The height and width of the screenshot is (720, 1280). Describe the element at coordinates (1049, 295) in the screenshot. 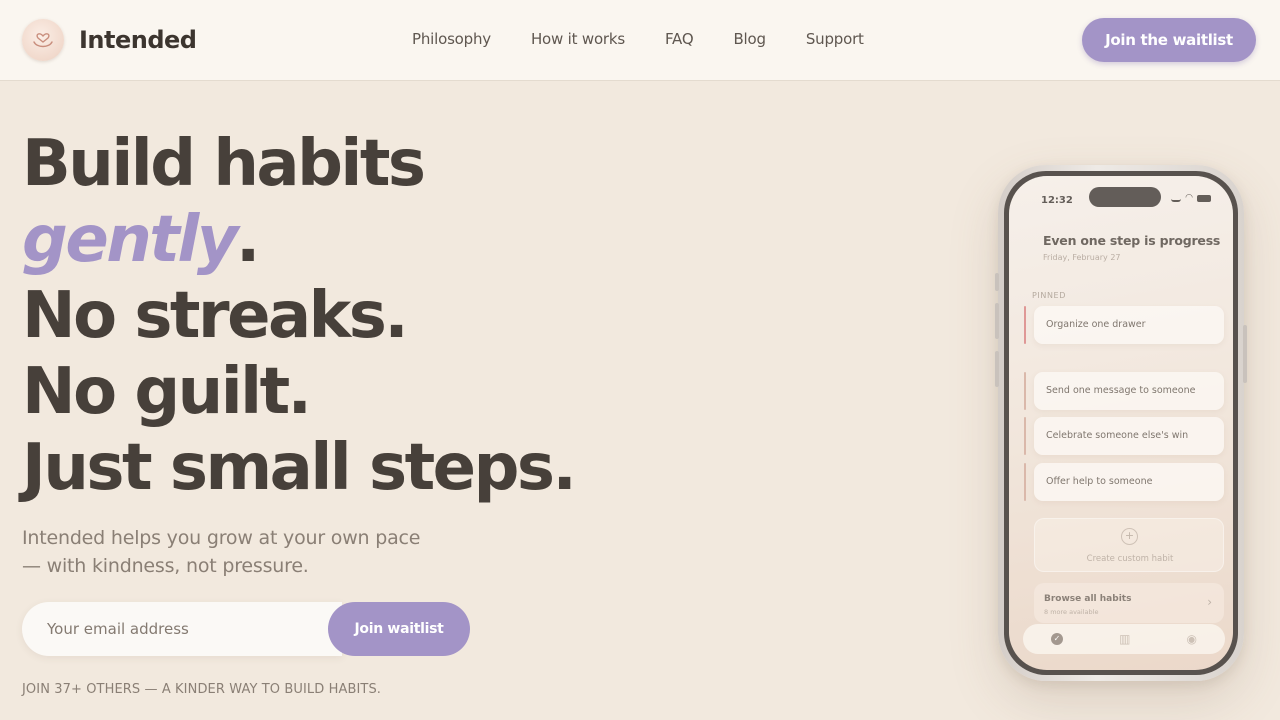

I see `pinned-label: PINNED` at that location.